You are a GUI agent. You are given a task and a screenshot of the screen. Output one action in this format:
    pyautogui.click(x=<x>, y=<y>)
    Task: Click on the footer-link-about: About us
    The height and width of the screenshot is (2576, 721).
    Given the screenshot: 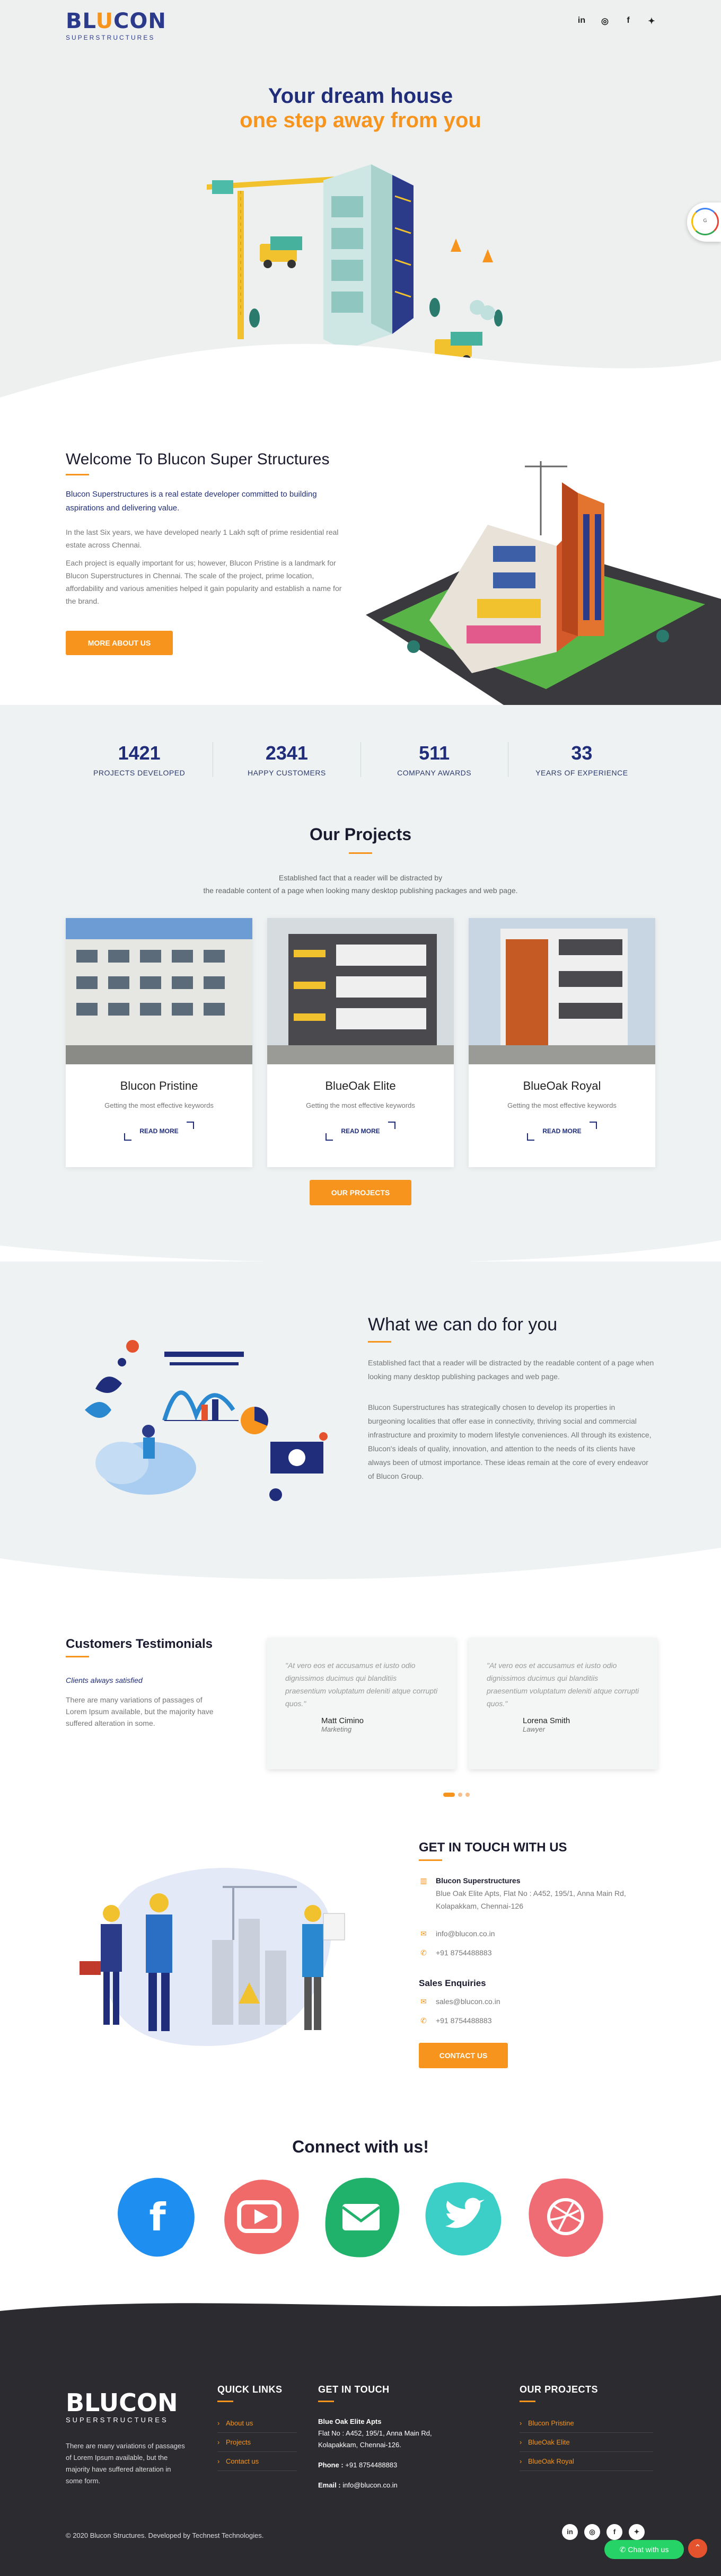 What is the action you would take?
    pyautogui.click(x=257, y=2423)
    